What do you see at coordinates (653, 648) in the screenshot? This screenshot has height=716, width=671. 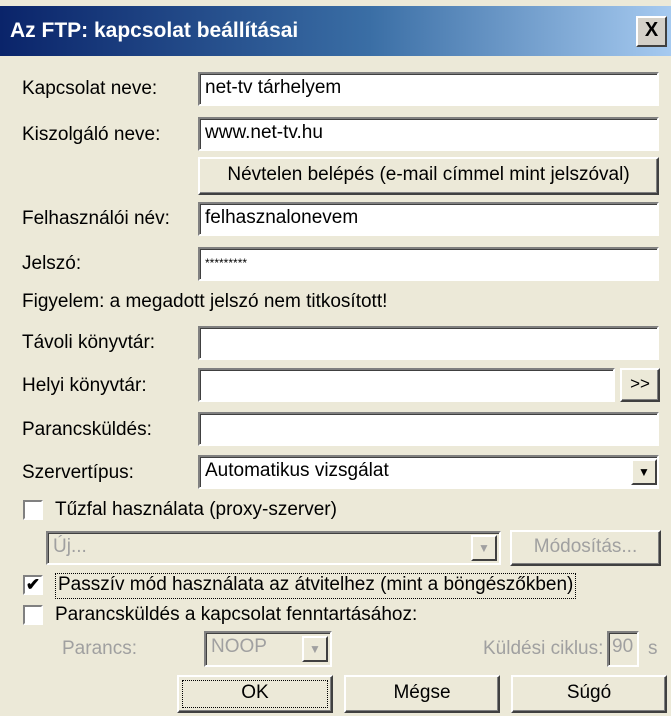 I see `send-cycle-unit: s` at bounding box center [653, 648].